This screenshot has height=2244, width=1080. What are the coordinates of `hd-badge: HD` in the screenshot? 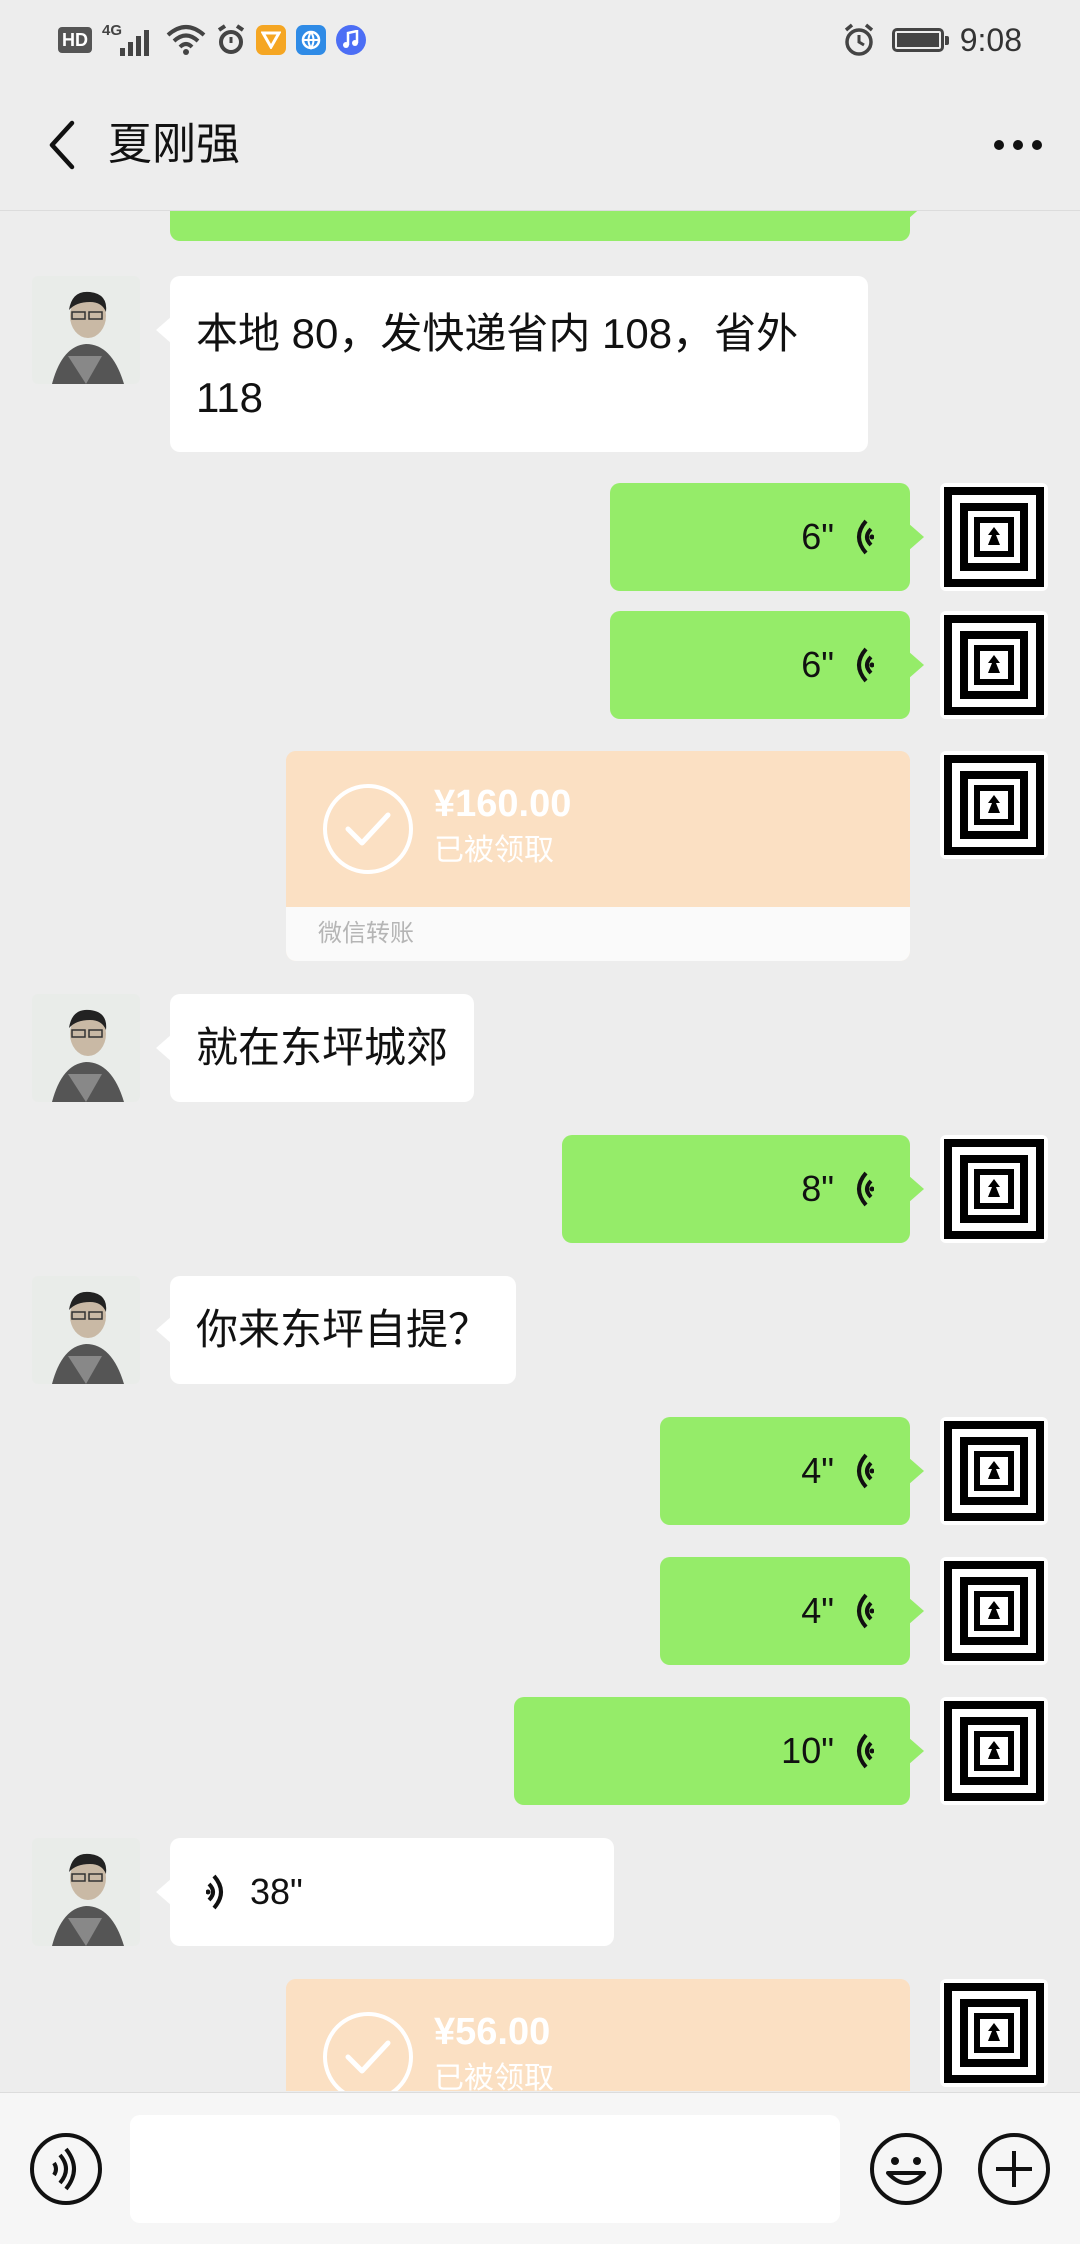 It's located at (75, 40).